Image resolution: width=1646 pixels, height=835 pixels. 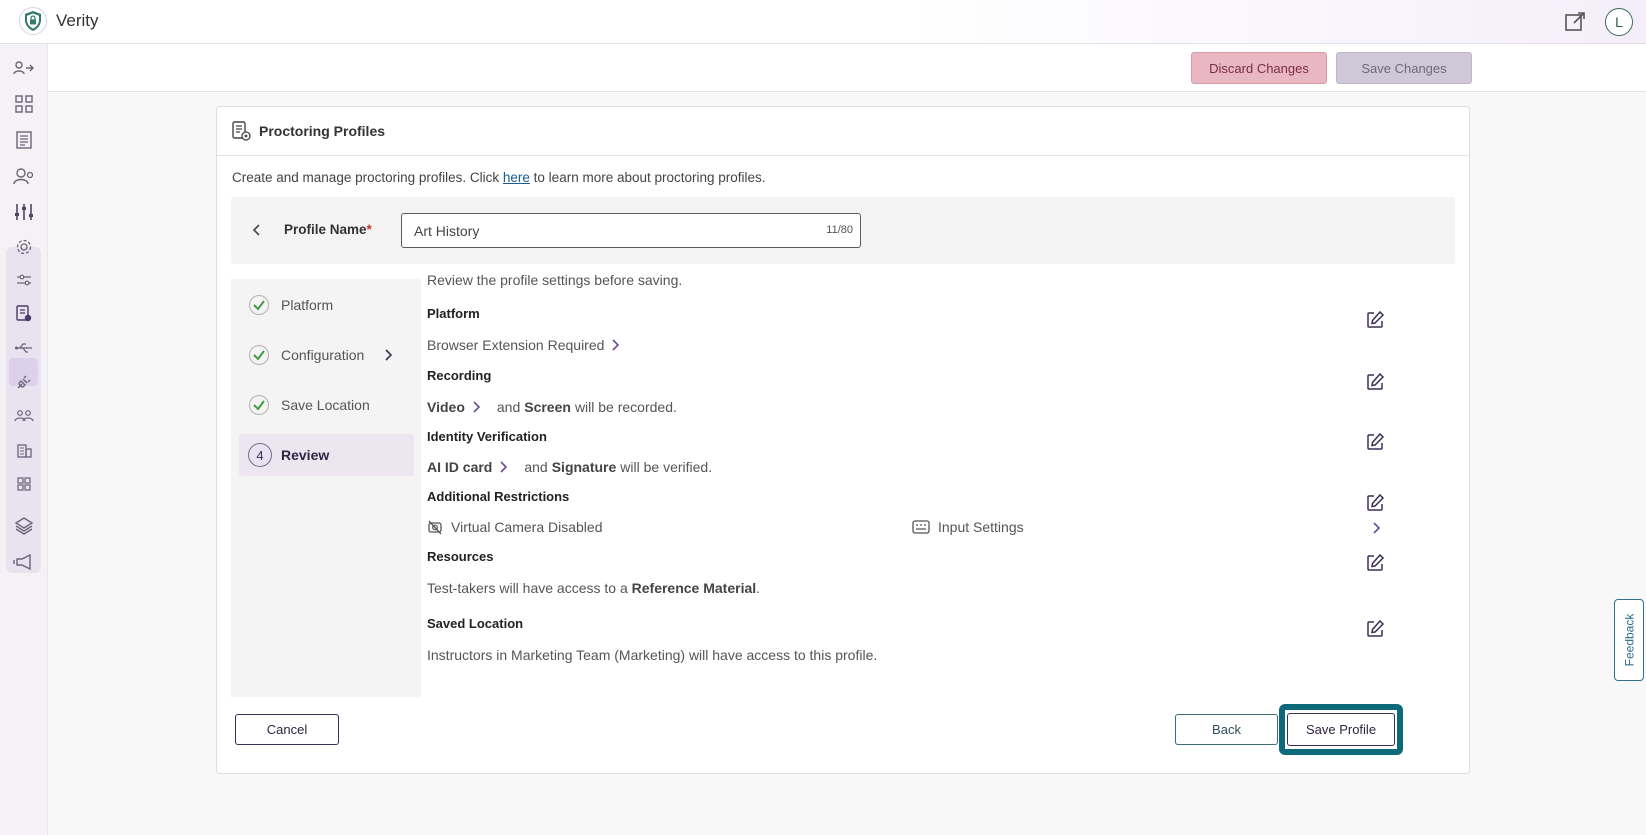 What do you see at coordinates (475, 623) in the screenshot?
I see `saved-location-heading: Saved Location` at bounding box center [475, 623].